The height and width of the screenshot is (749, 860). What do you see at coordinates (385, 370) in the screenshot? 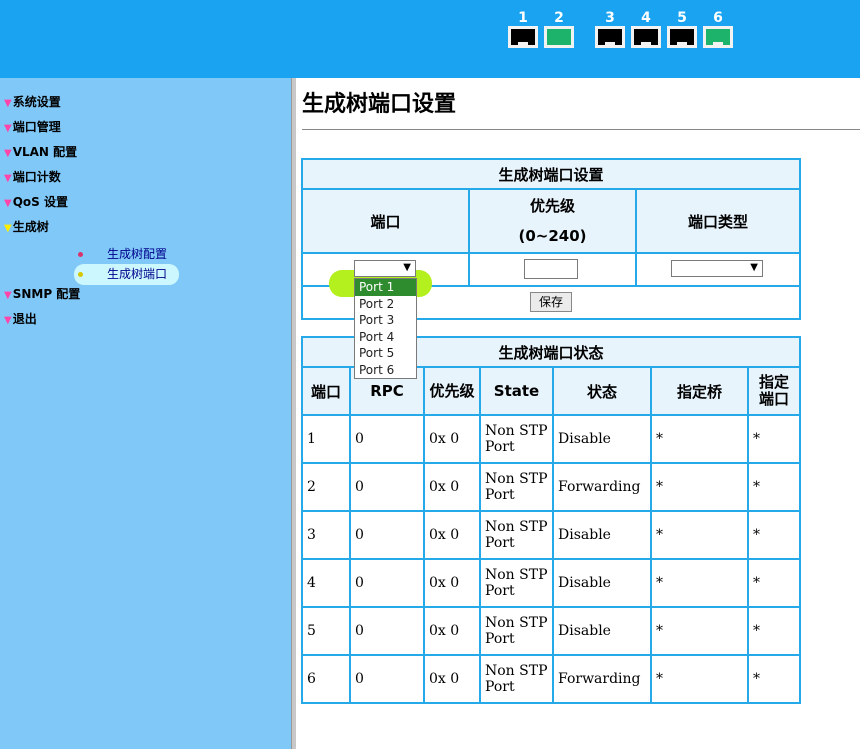
I see `dropdown-option: Port 6` at bounding box center [385, 370].